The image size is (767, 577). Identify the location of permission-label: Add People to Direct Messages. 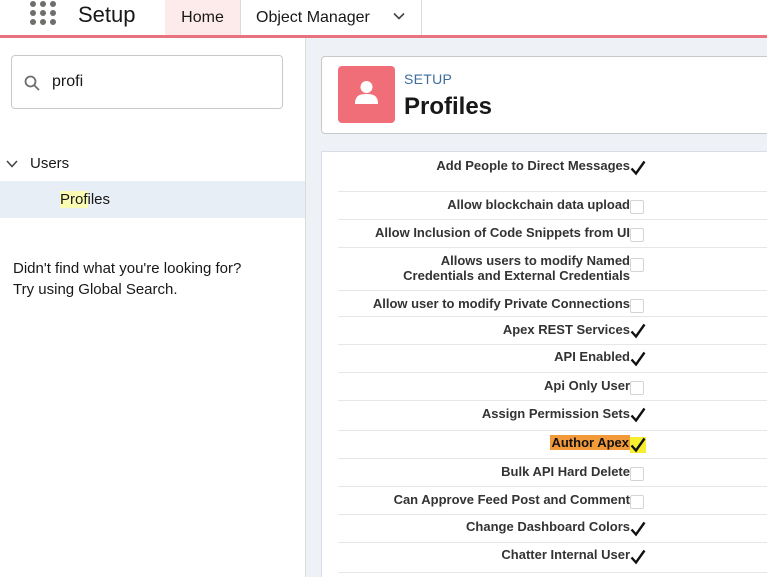
(533, 165).